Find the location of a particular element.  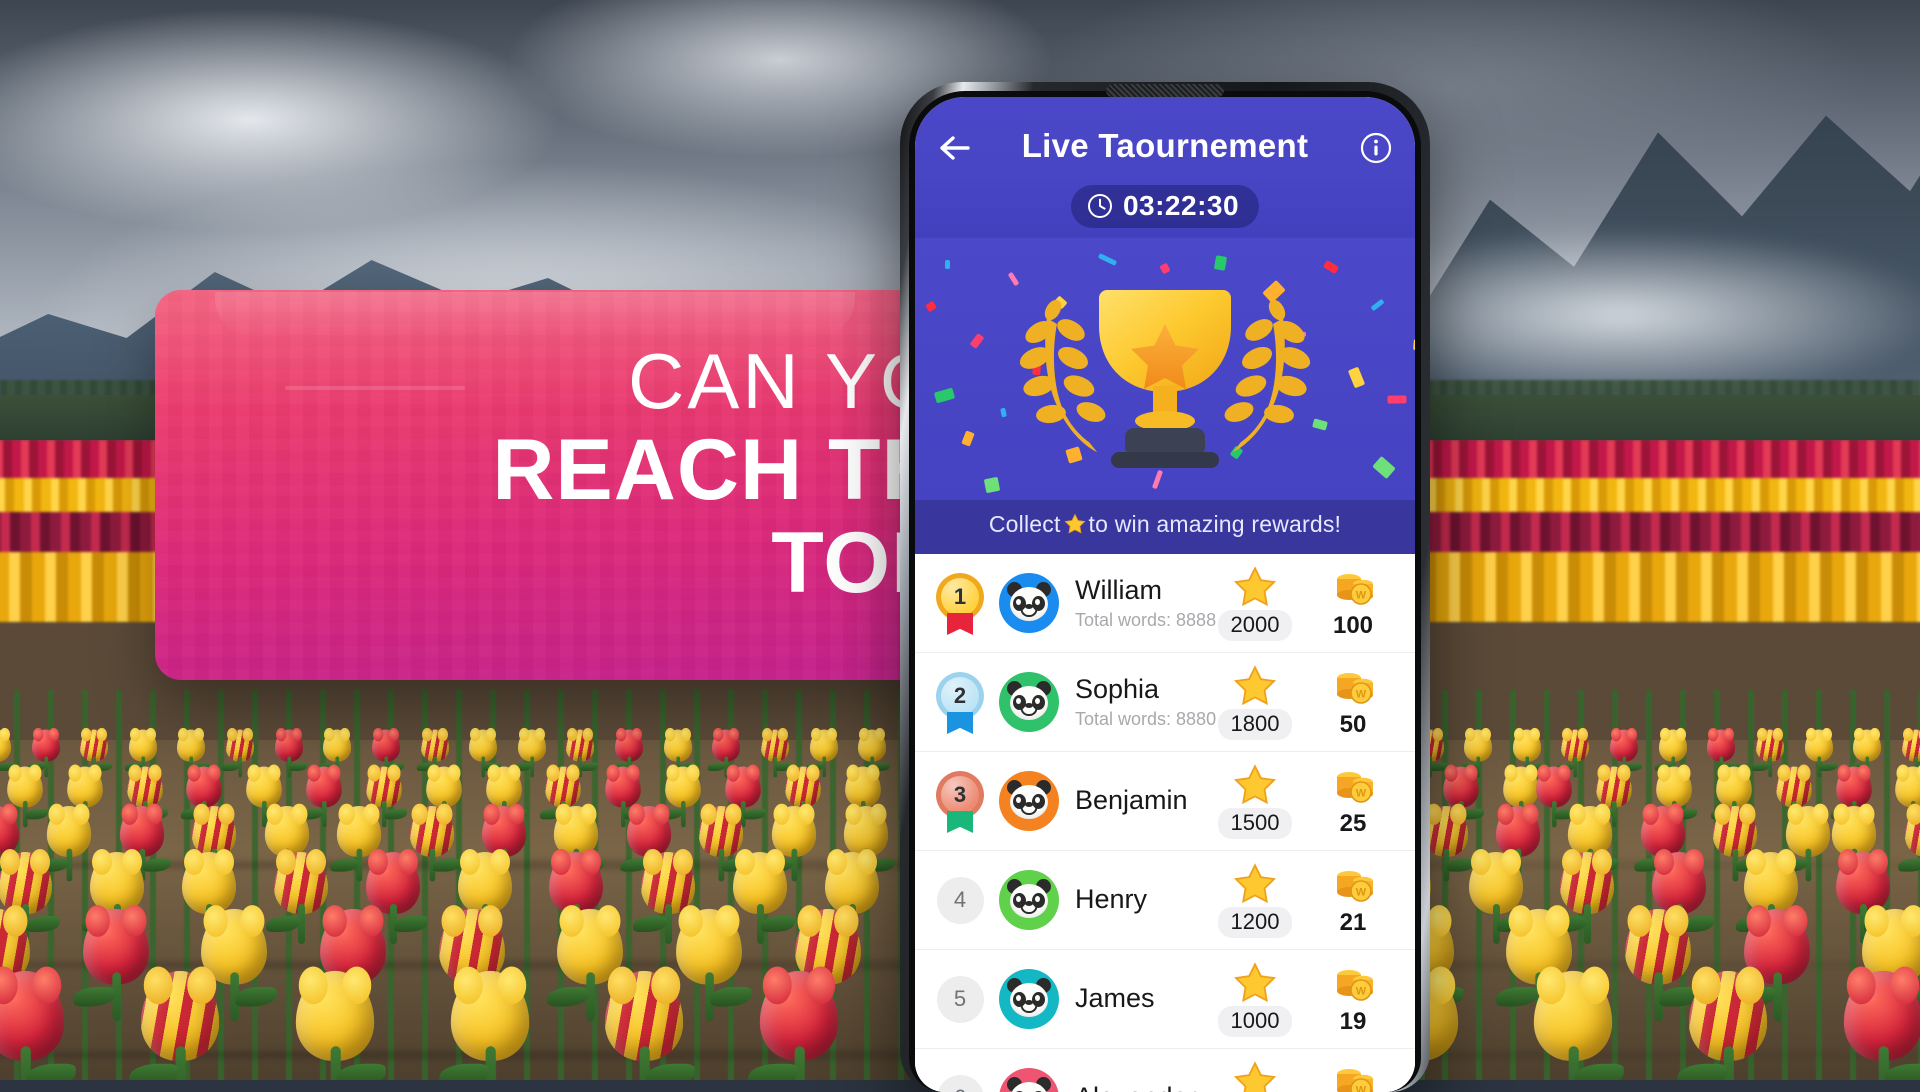

trophy-icon is located at coordinates (1165, 379).